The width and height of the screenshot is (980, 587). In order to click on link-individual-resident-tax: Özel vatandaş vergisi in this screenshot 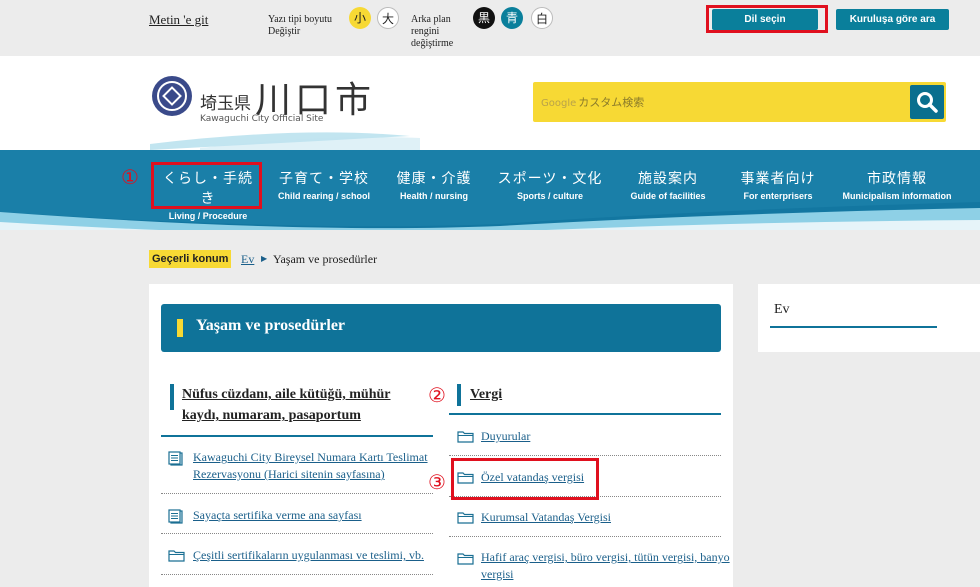, I will do `click(532, 477)`.